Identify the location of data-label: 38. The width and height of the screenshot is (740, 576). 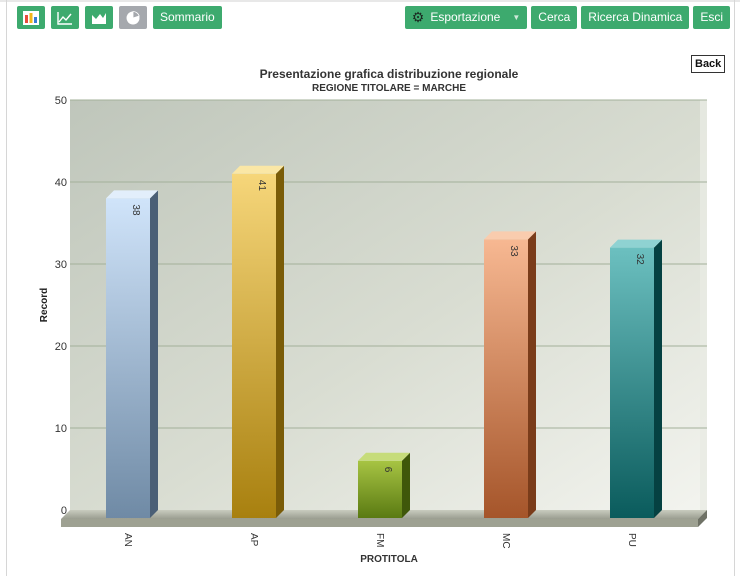
(135, 210).